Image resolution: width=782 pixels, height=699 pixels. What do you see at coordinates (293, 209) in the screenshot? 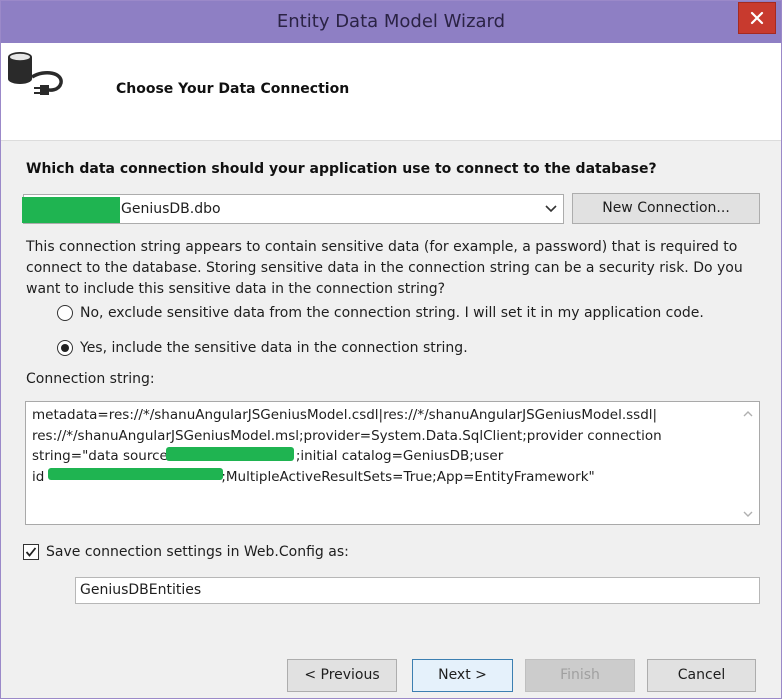
I see `connection-dropdown: GeniusDB.dbo` at bounding box center [293, 209].